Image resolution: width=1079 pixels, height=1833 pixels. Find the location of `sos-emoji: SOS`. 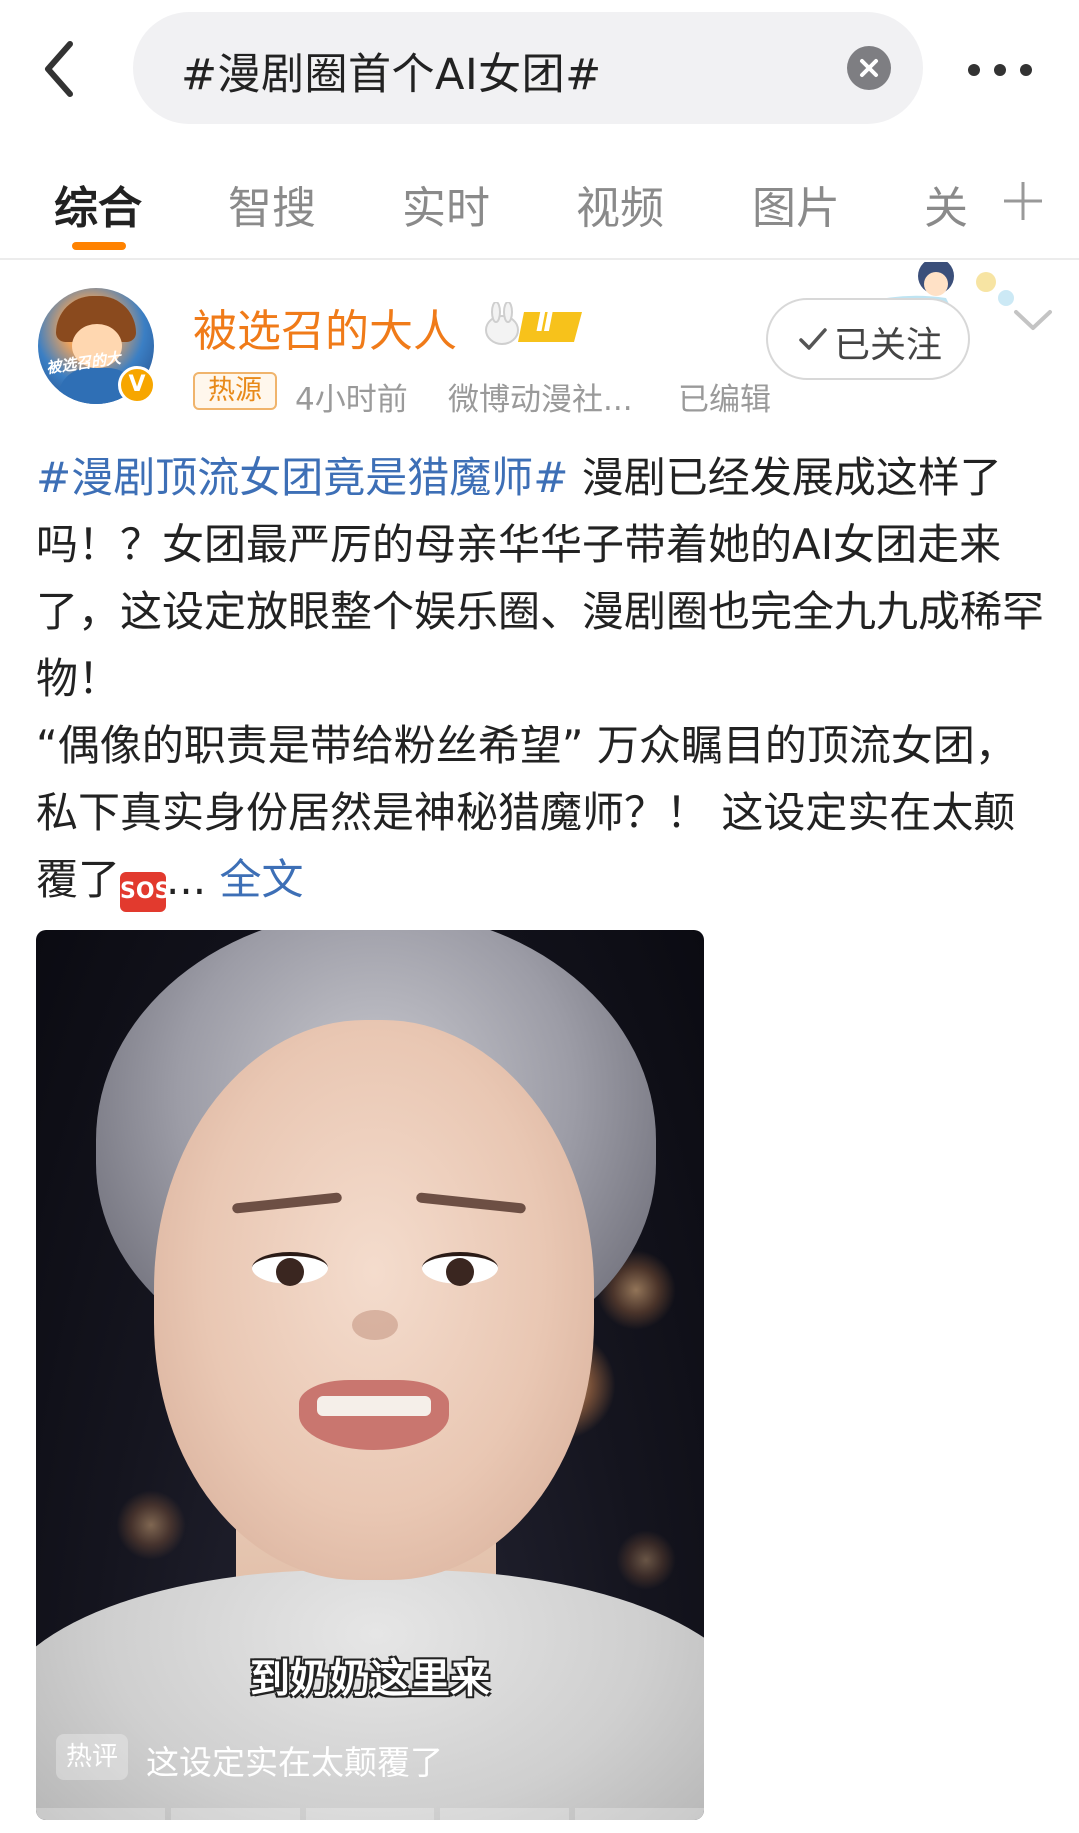

sos-emoji: SOS is located at coordinates (145, 892).